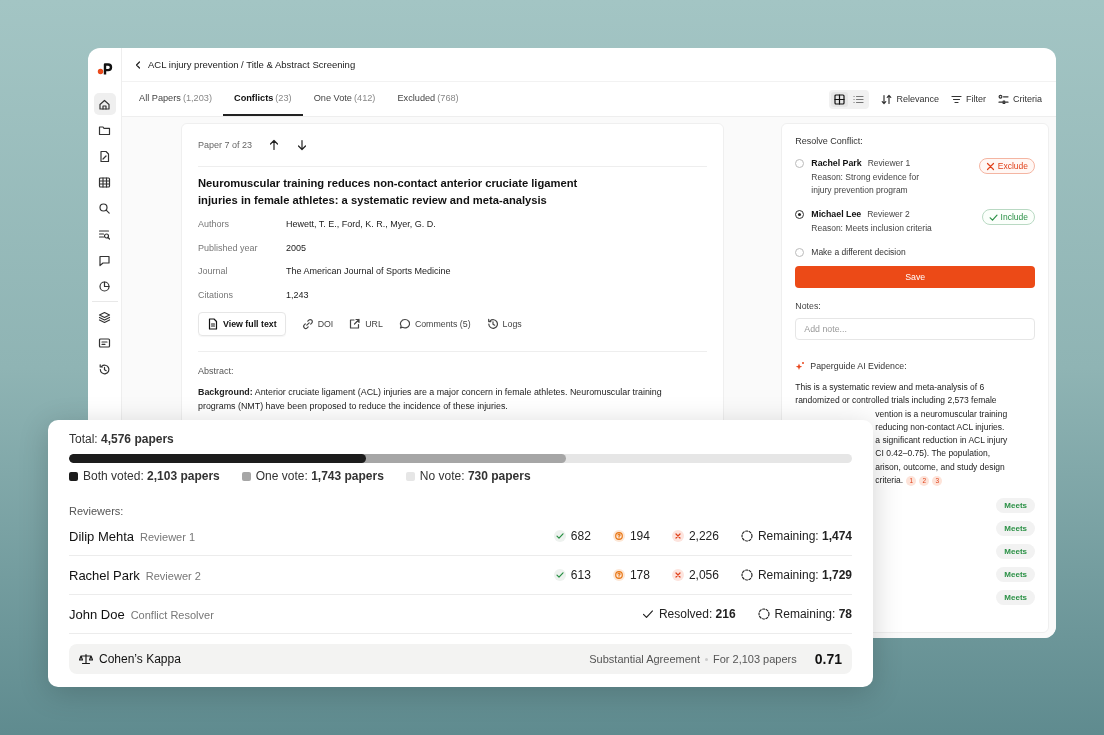 The height and width of the screenshot is (735, 1104). I want to click on paper-position: Paper 7 of 23, so click(225, 145).